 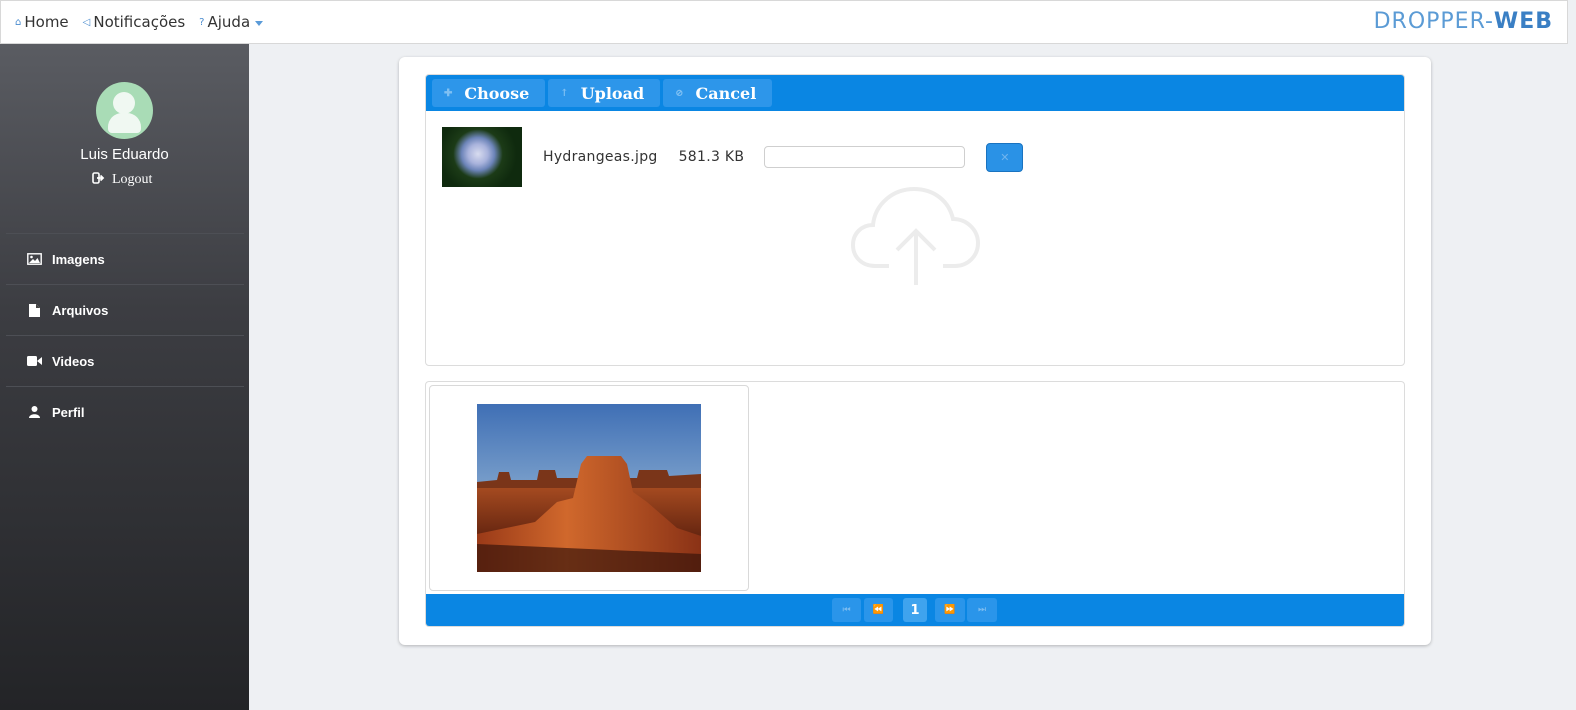 I want to click on first-page-button: ⏮, so click(x=846, y=610).